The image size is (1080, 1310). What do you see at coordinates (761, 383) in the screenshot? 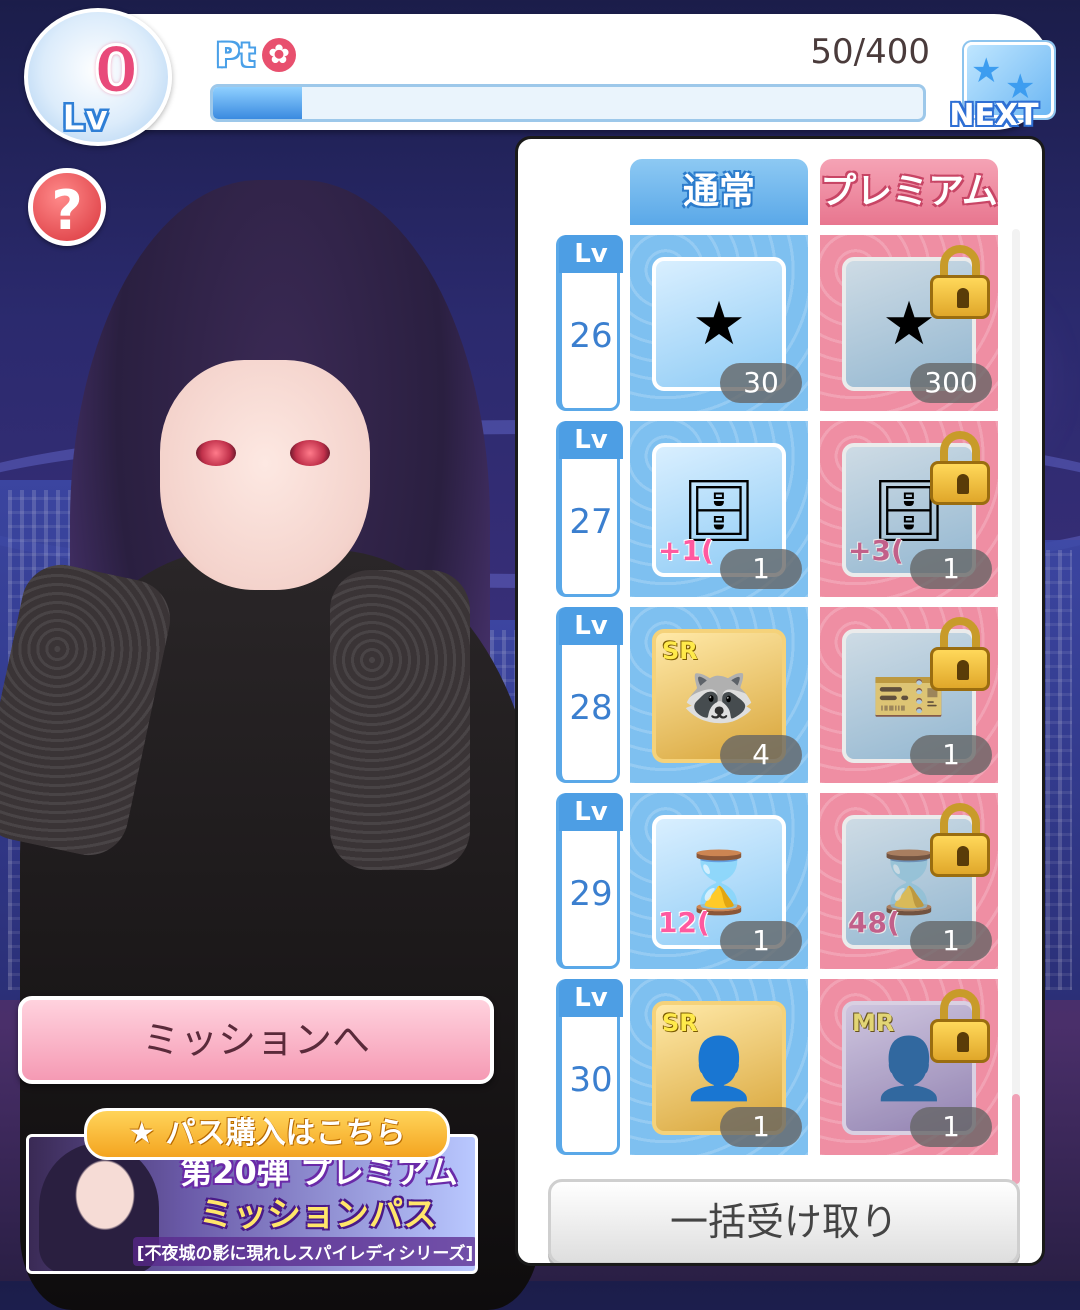
I see `reward-quantity: 30` at bounding box center [761, 383].